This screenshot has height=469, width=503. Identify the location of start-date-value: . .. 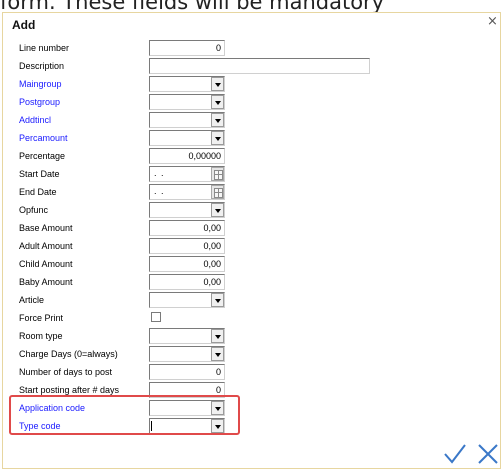
(159, 173).